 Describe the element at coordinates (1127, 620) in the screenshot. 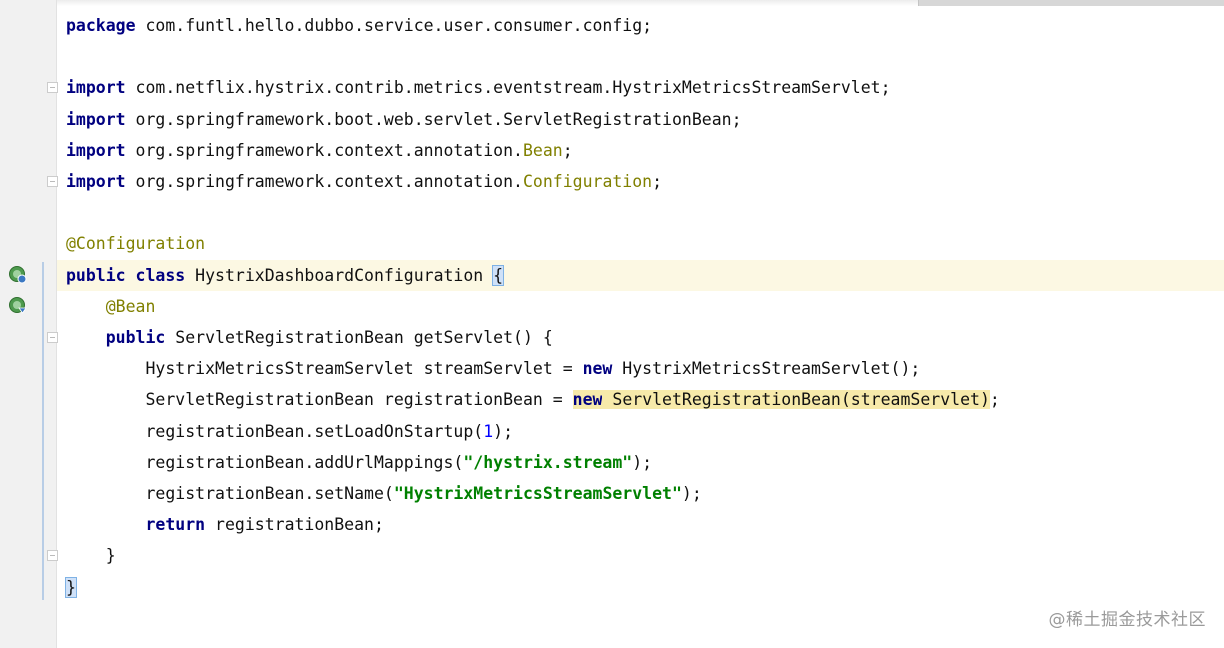

I see `watermark: @稀土掘金技术社区` at that location.